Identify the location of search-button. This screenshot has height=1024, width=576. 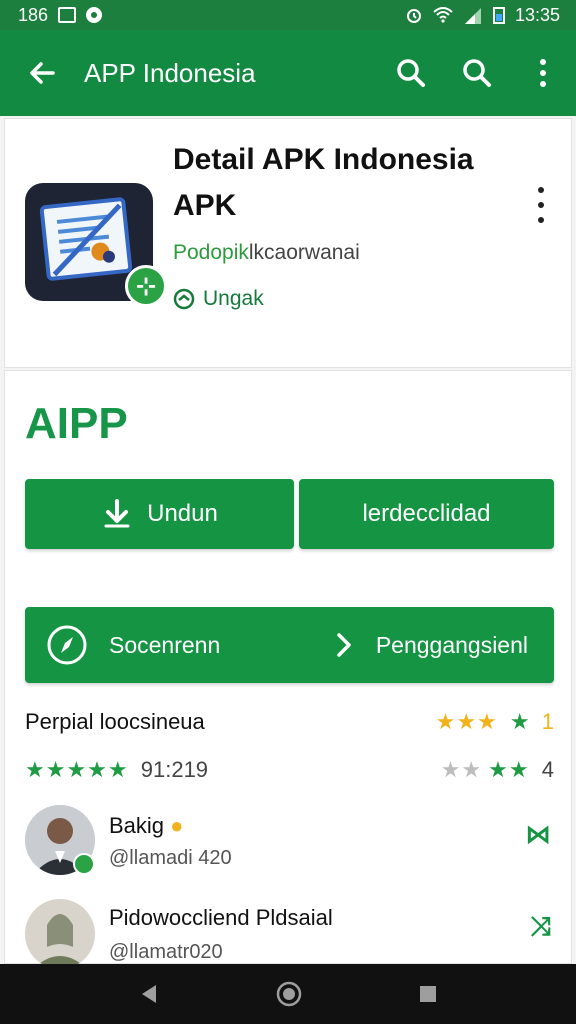
(411, 73).